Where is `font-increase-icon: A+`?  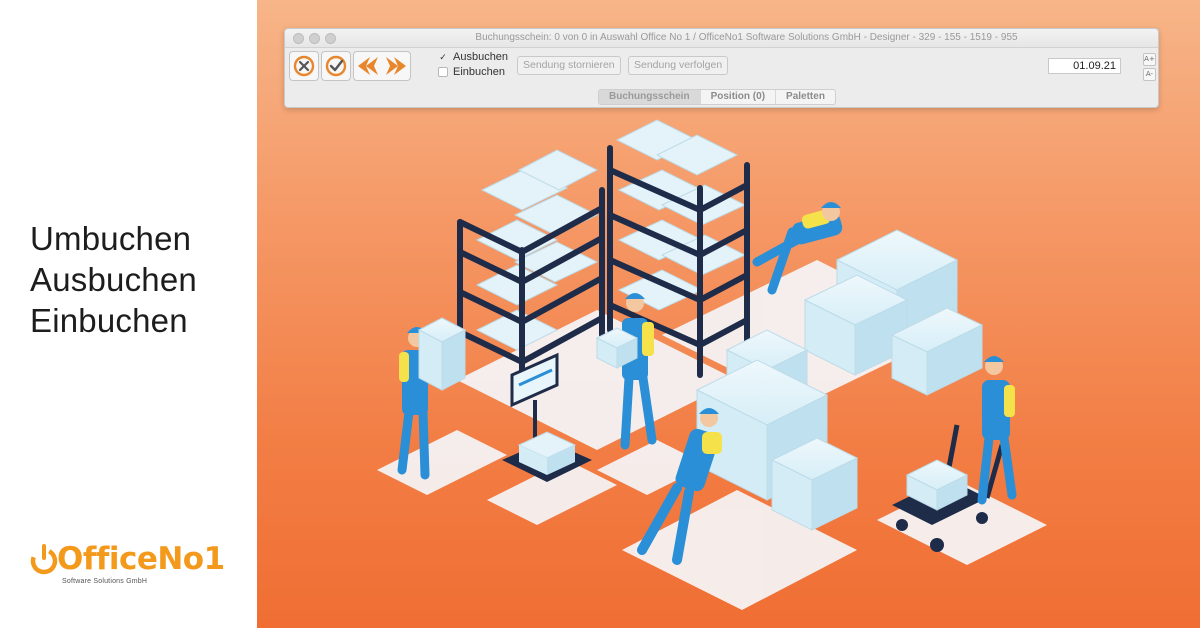 font-increase-icon: A+ is located at coordinates (1149, 59).